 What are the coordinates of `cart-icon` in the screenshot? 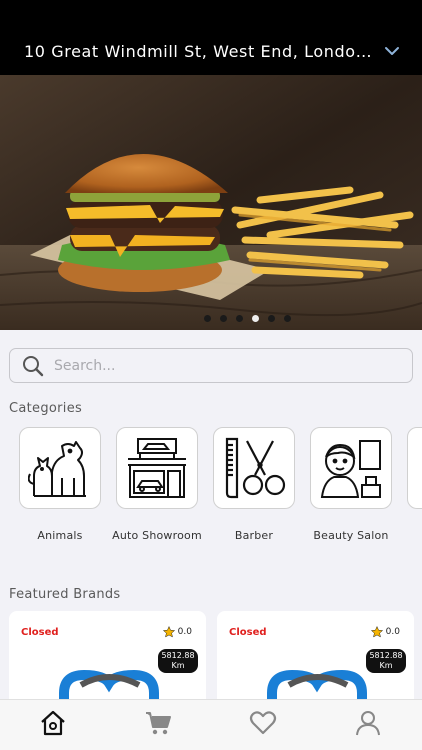 It's located at (158, 723).